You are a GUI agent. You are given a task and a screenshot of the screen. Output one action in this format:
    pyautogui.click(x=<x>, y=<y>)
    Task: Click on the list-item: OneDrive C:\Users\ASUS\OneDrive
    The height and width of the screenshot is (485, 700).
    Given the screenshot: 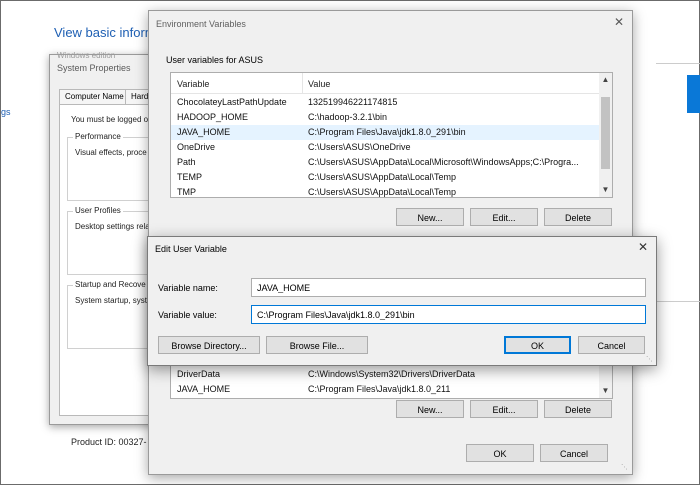 What is the action you would take?
    pyautogui.click(x=385, y=147)
    